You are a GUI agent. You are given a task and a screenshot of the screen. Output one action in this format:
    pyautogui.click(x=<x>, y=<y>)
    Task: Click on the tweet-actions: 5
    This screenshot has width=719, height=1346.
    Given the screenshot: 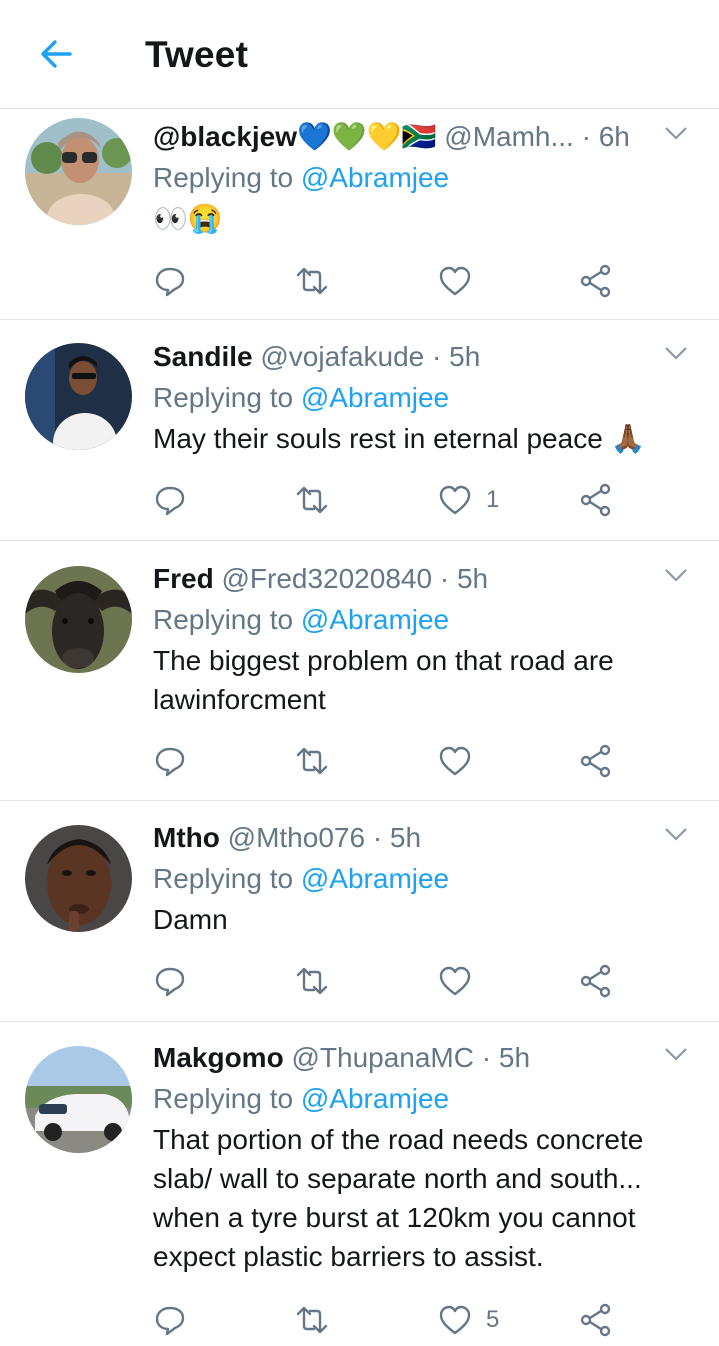 What is the action you would take?
    pyautogui.click(x=388, y=1320)
    